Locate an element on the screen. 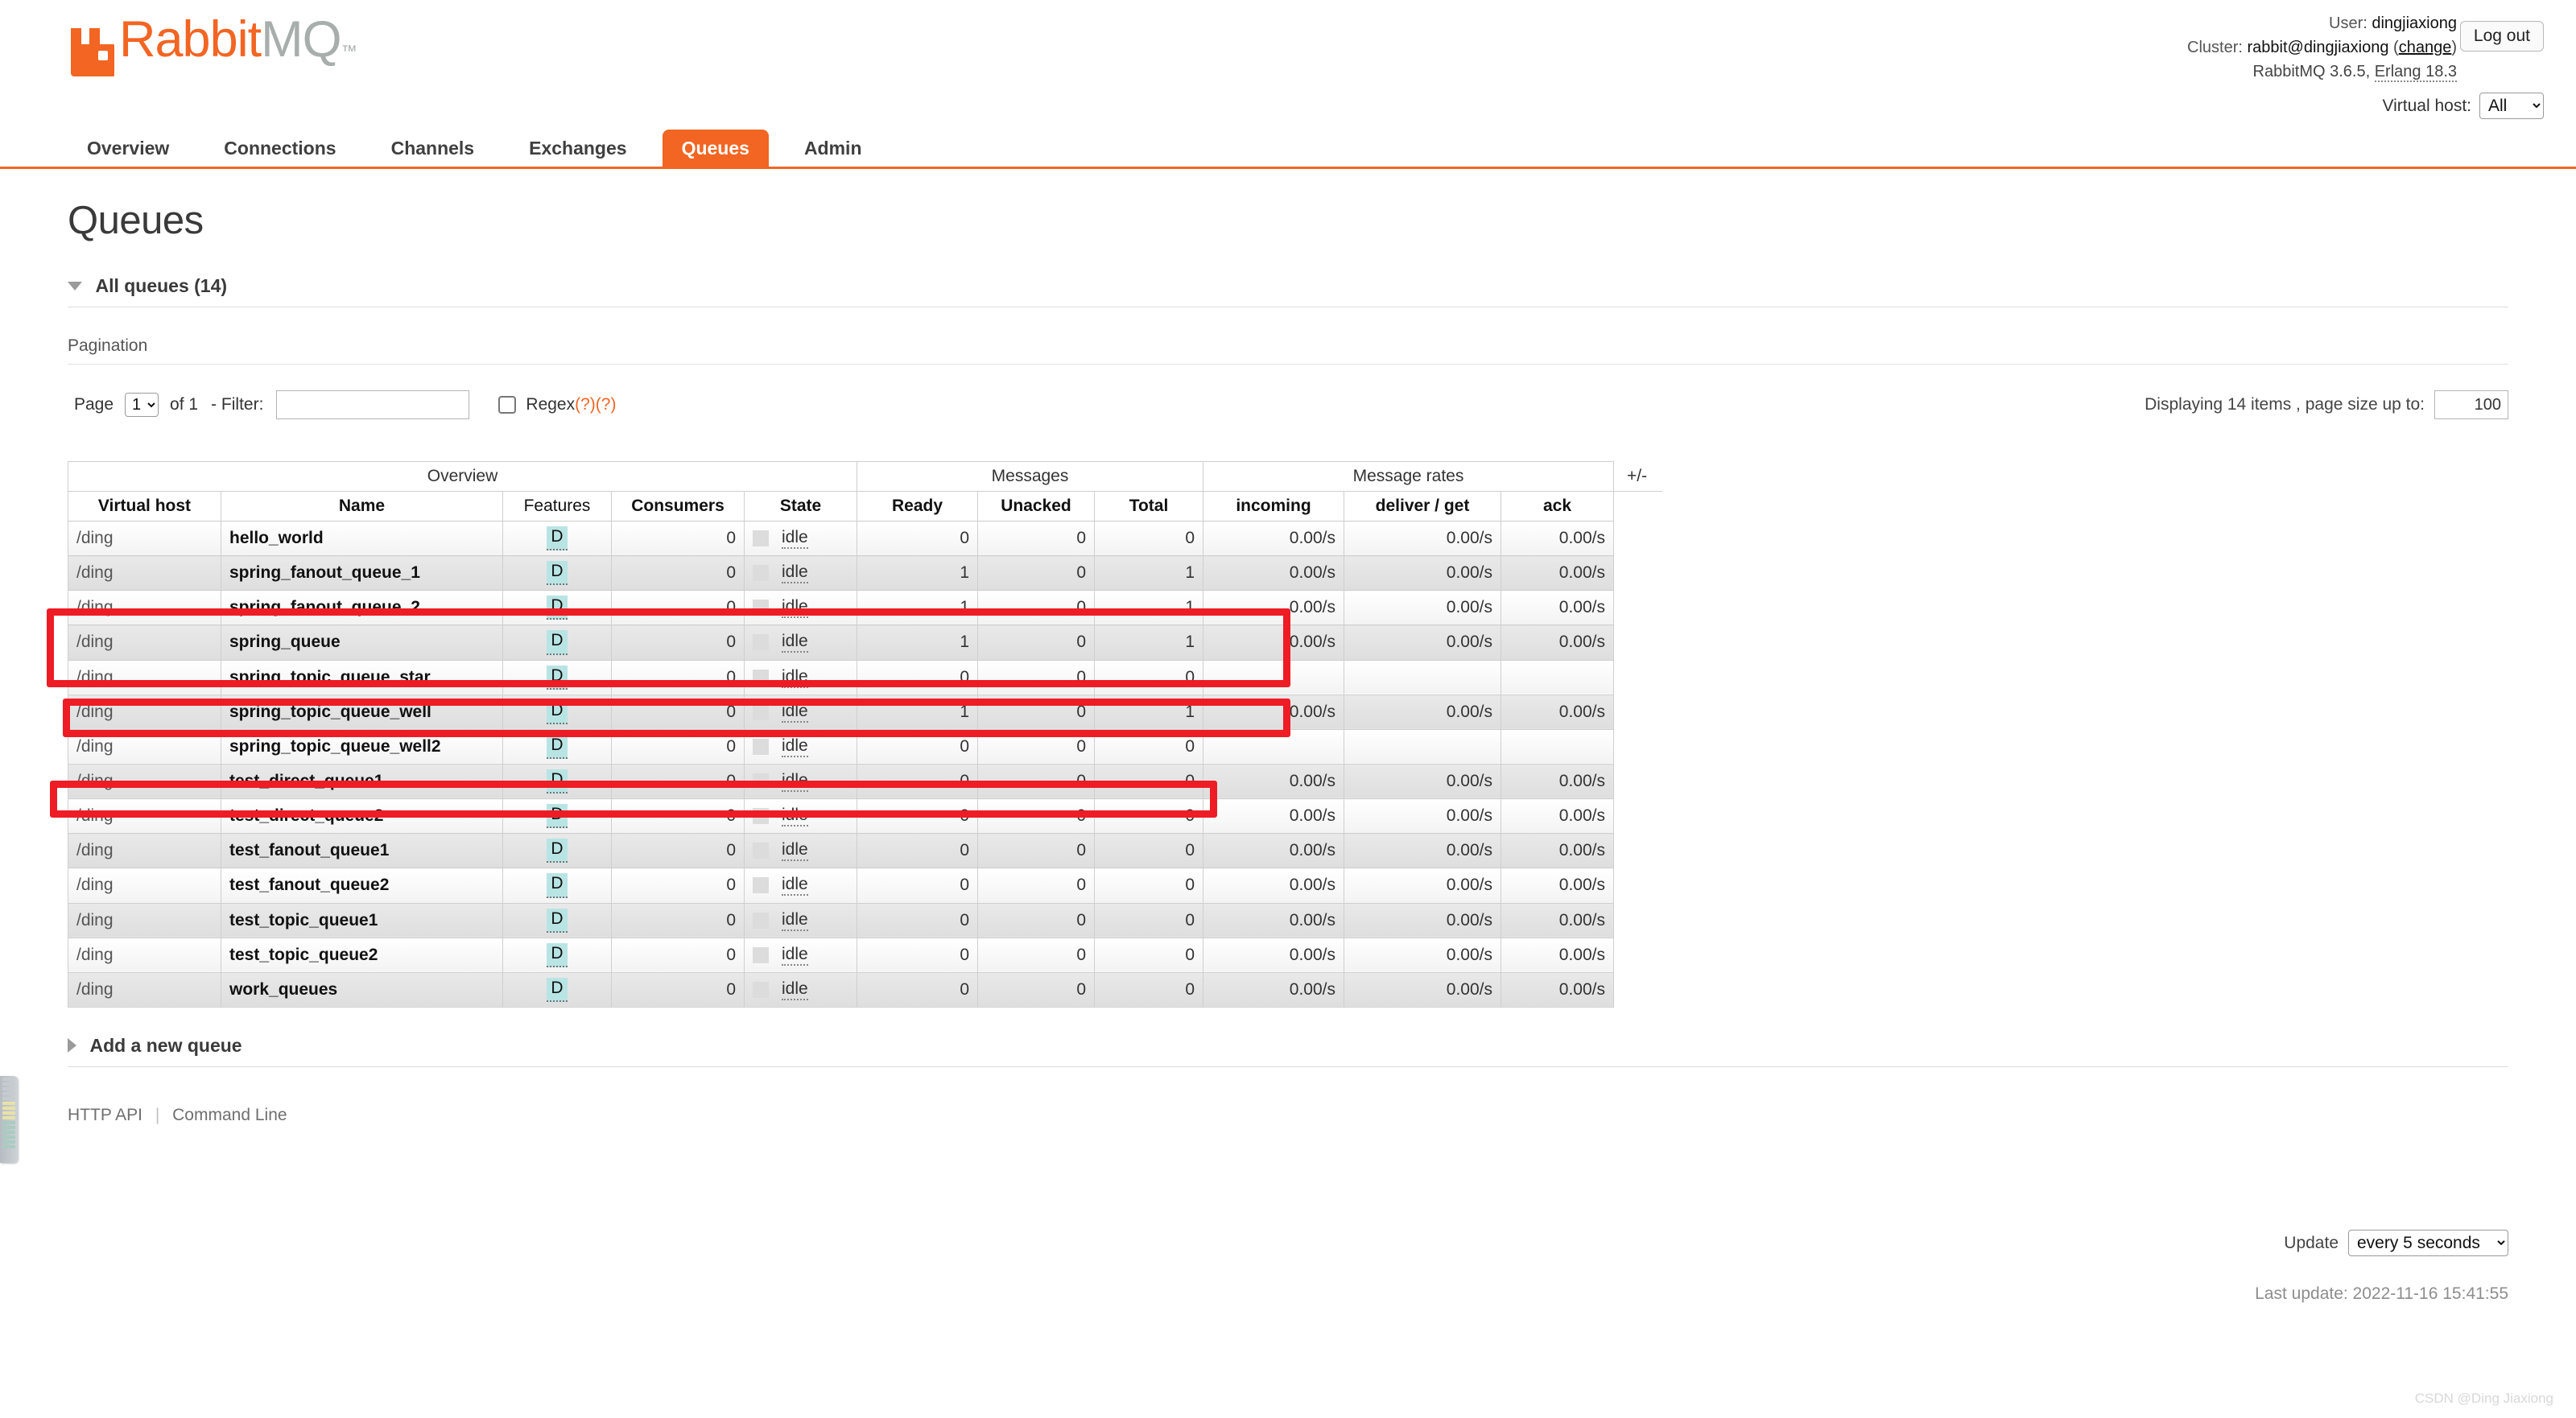 This screenshot has height=1418, width=2576. column-header-virtual-host: Virtual host is located at coordinates (144, 506).